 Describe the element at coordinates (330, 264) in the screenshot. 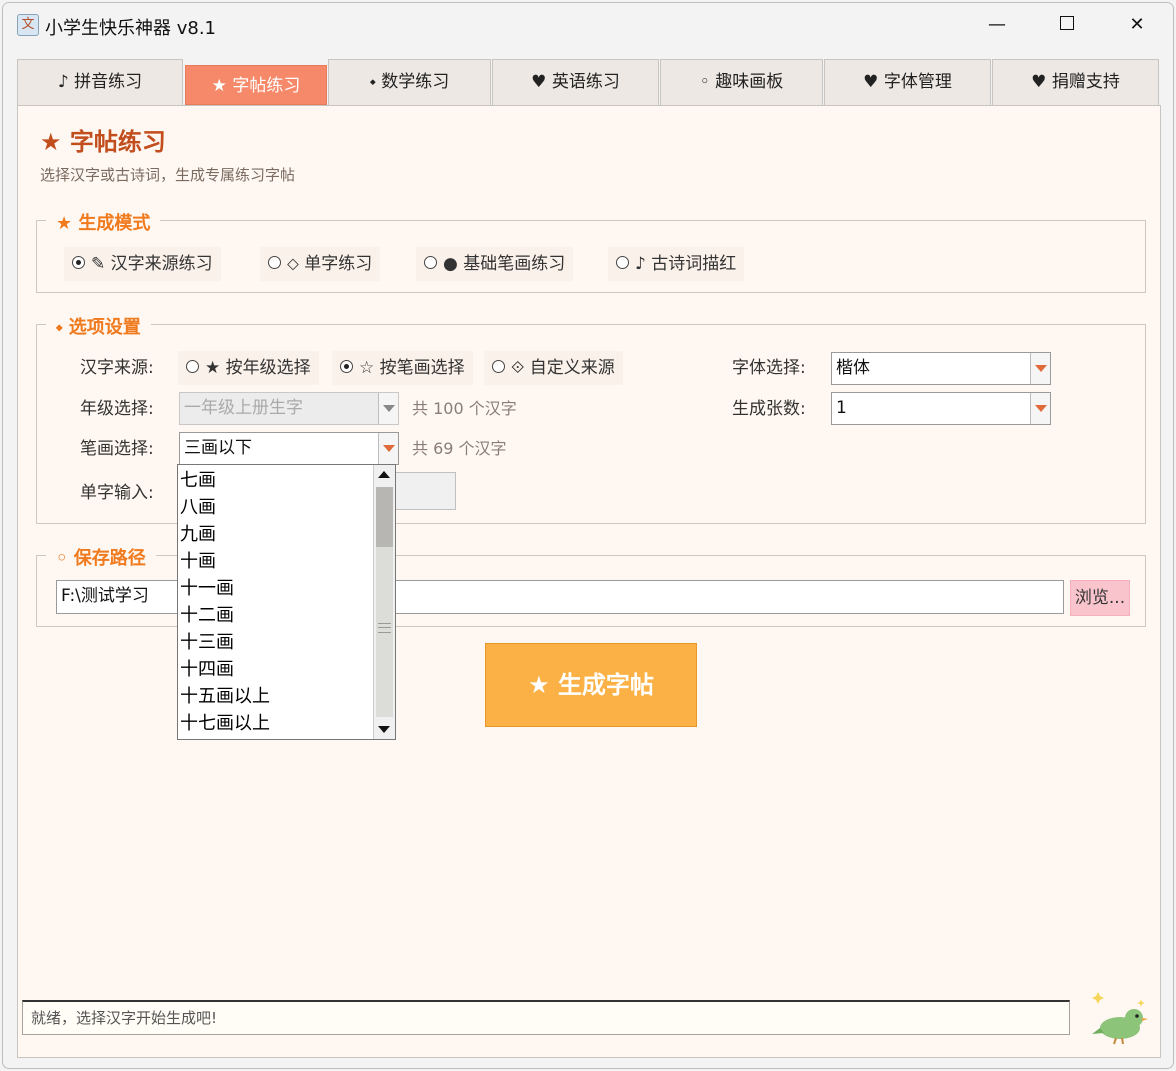

I see `mode-radio-label: ⬦ 单字练习` at that location.